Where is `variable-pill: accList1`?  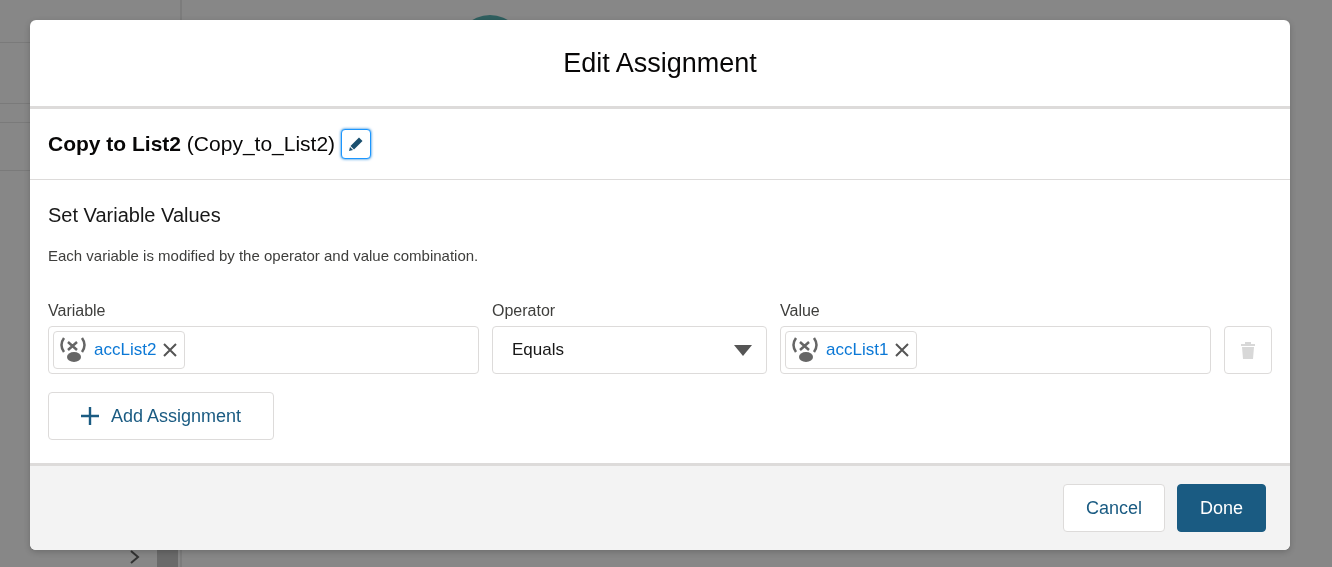
variable-pill: accList1 is located at coordinates (851, 350).